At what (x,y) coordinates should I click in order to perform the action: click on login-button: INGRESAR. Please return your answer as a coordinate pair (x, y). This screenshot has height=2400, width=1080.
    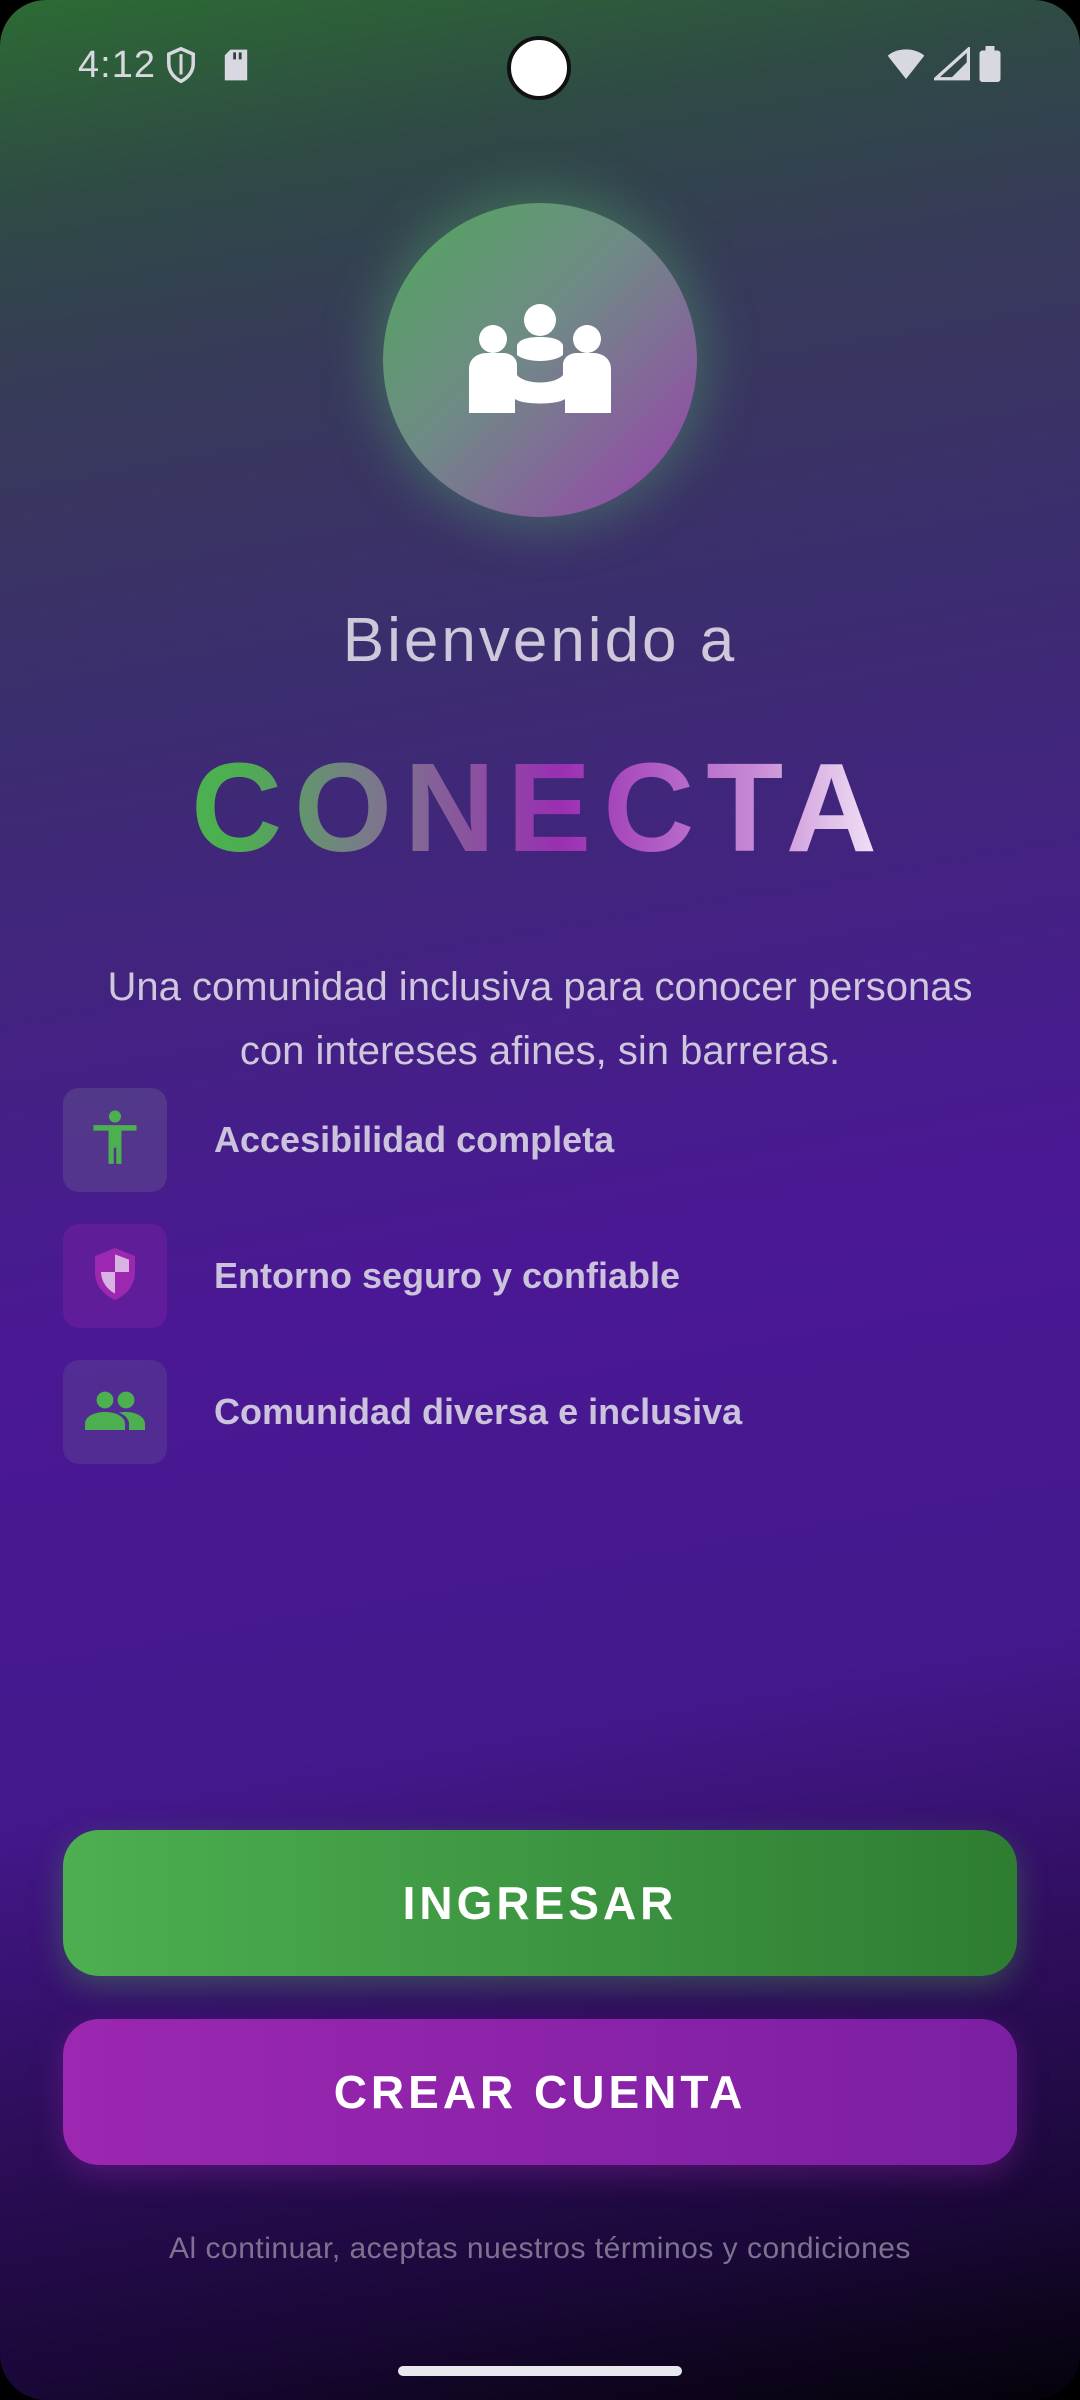
    Looking at the image, I should click on (540, 1903).